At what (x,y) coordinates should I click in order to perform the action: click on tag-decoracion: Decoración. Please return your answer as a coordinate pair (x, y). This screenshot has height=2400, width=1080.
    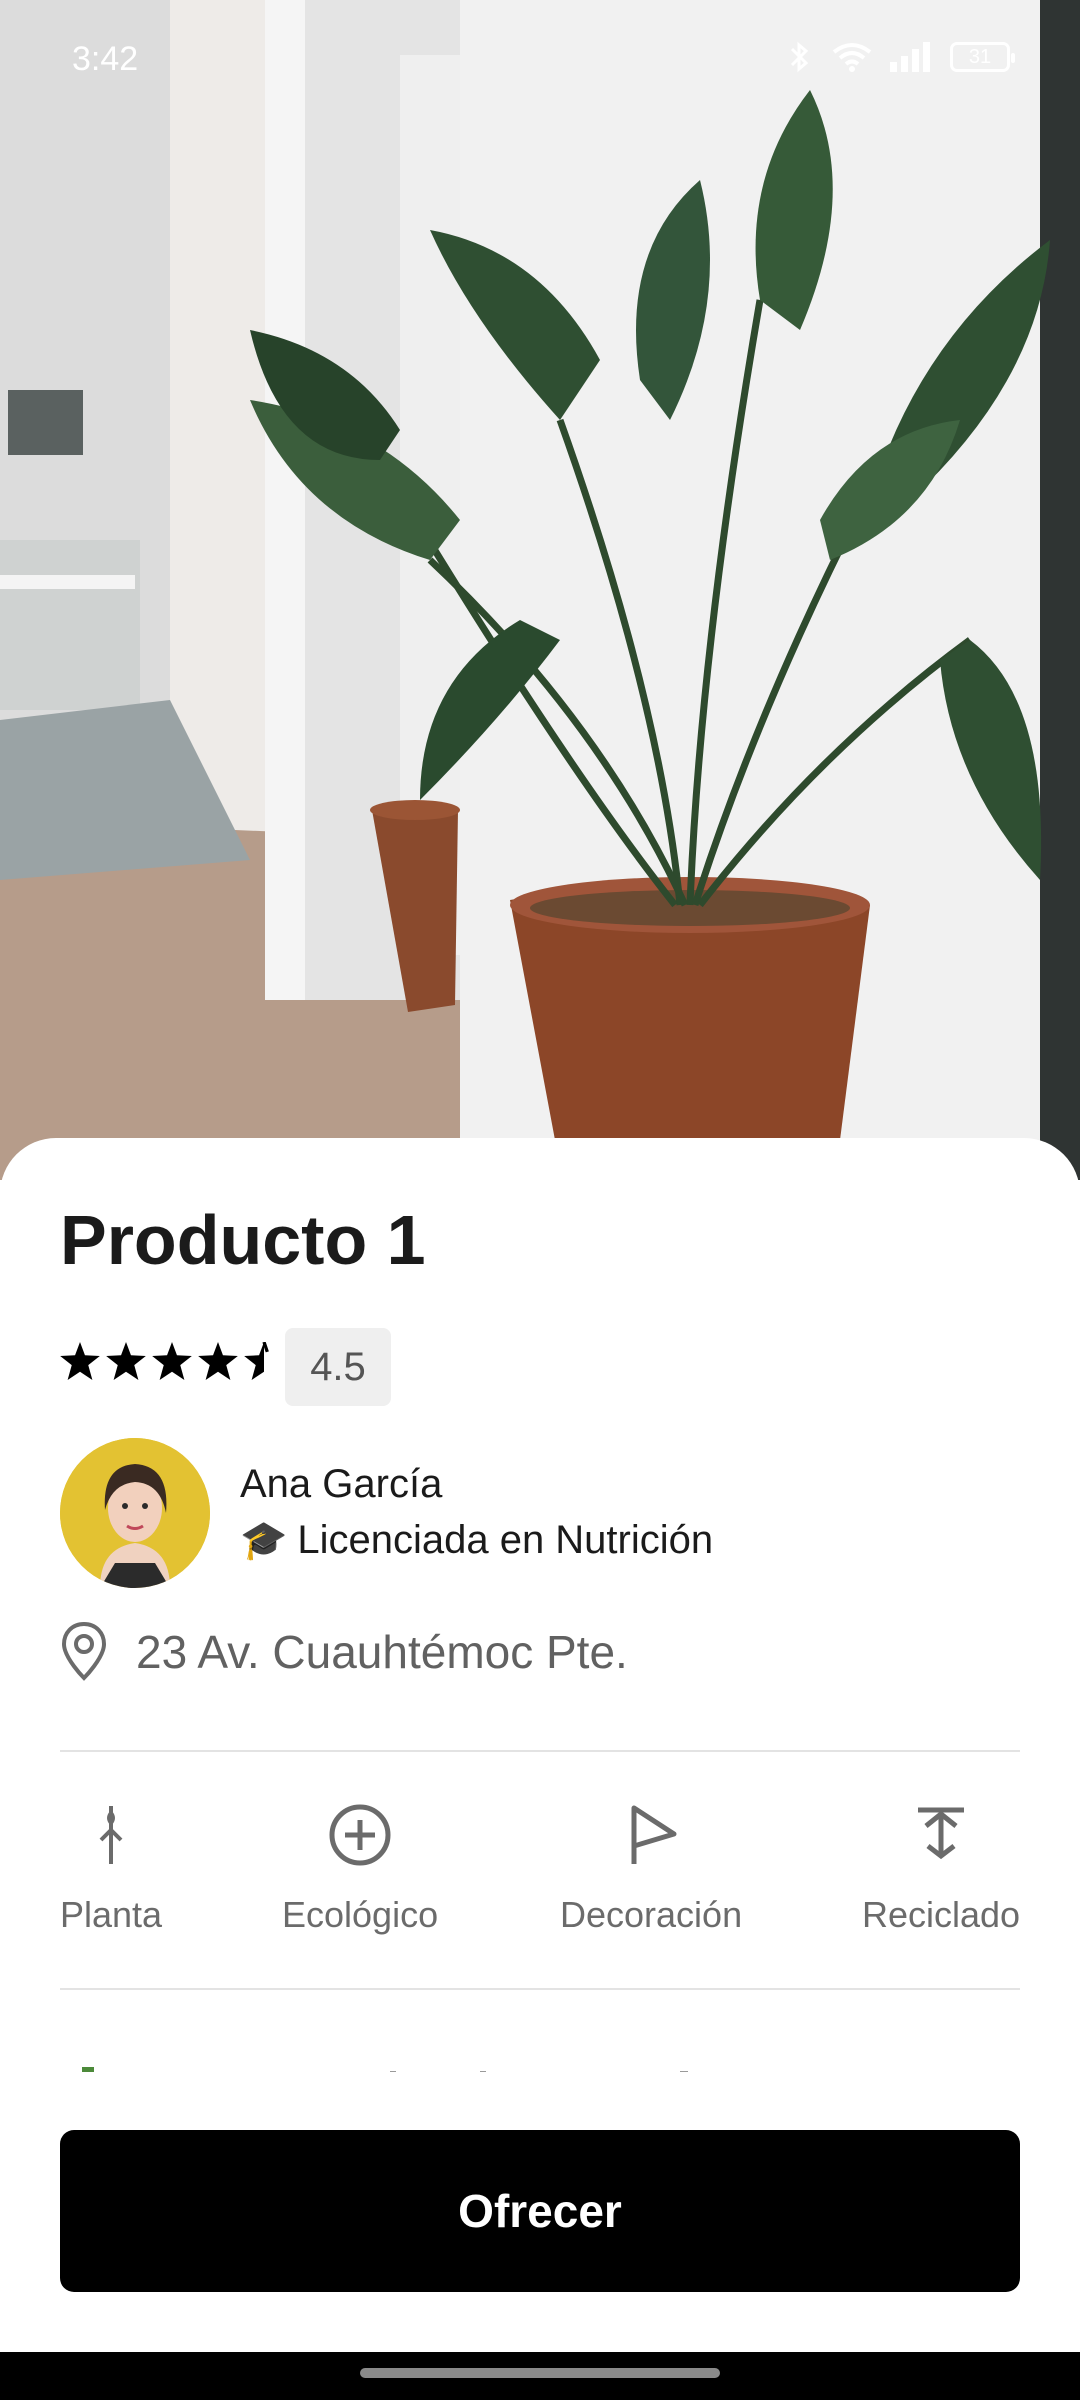
    Looking at the image, I should click on (651, 1863).